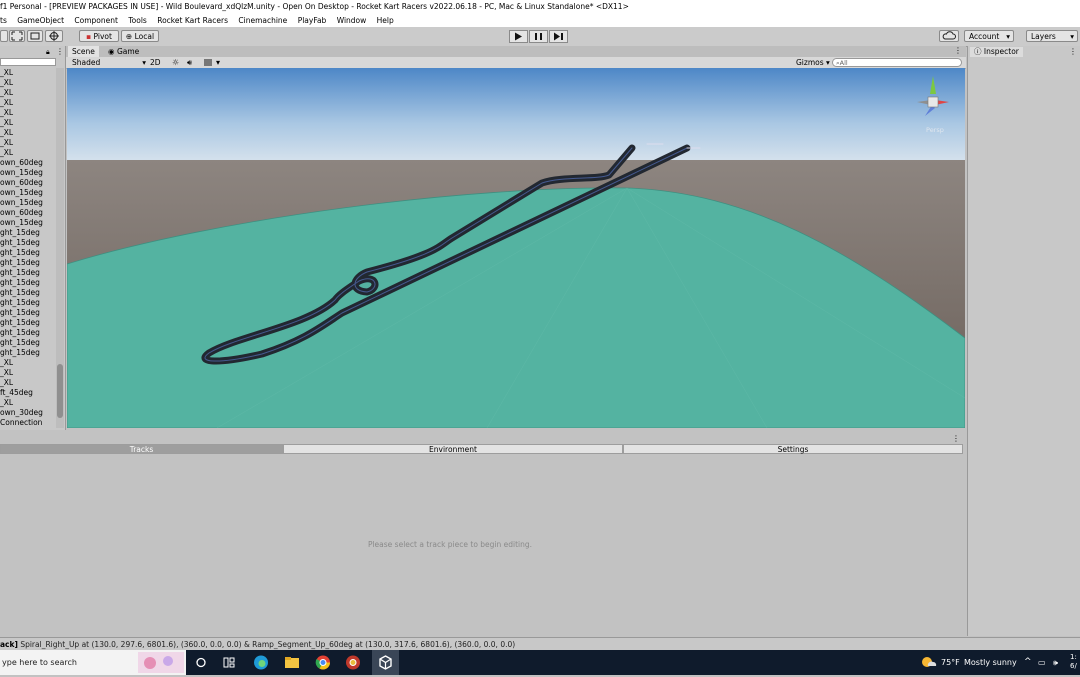  What do you see at coordinates (950, 662) in the screenshot?
I see `weather-temperature: 75°F` at bounding box center [950, 662].